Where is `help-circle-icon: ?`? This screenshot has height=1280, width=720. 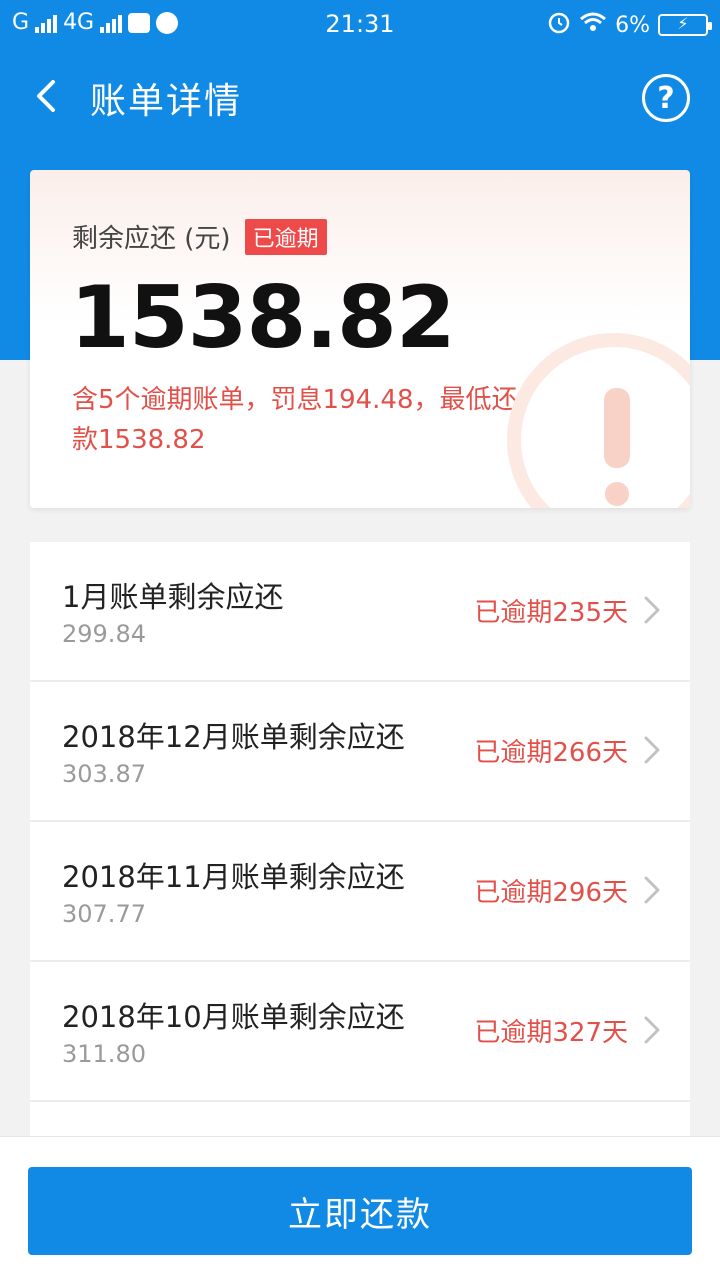
help-circle-icon: ? is located at coordinates (666, 98).